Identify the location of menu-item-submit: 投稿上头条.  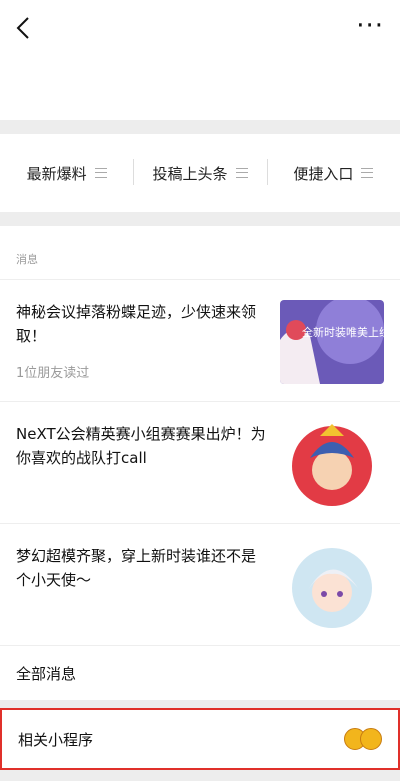
(199, 171).